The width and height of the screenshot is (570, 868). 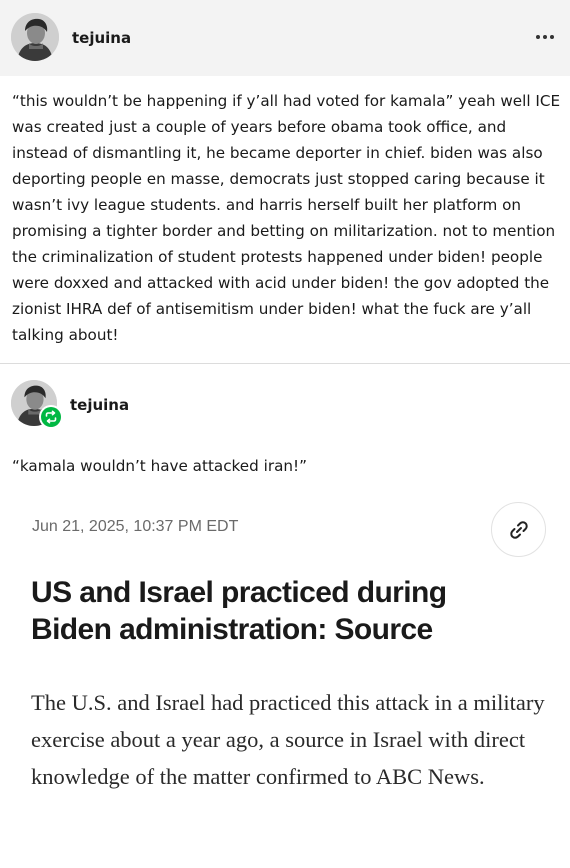 I want to click on avatar, so click(x=35, y=37).